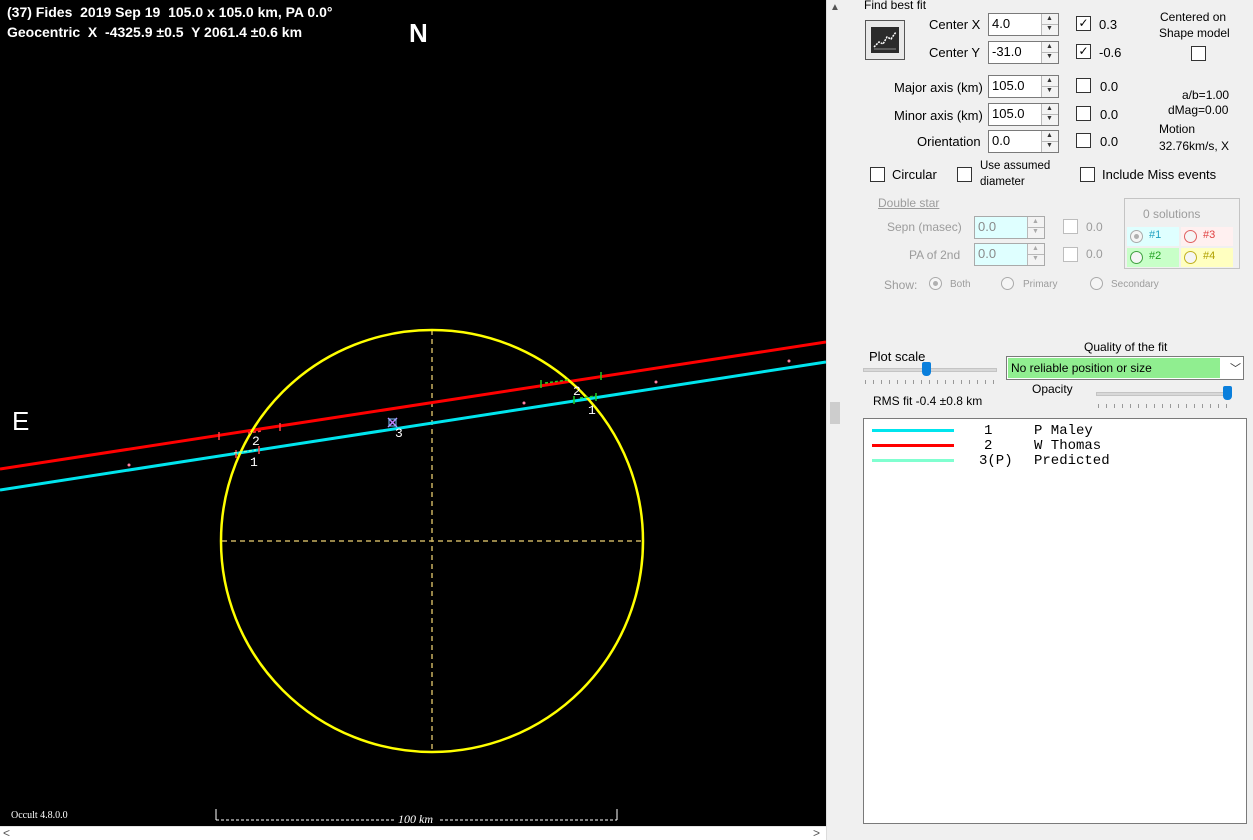 This screenshot has height=840, width=1253. I want to click on pa-of-2nd-spinner: ▲ ▼, so click(1035, 254).